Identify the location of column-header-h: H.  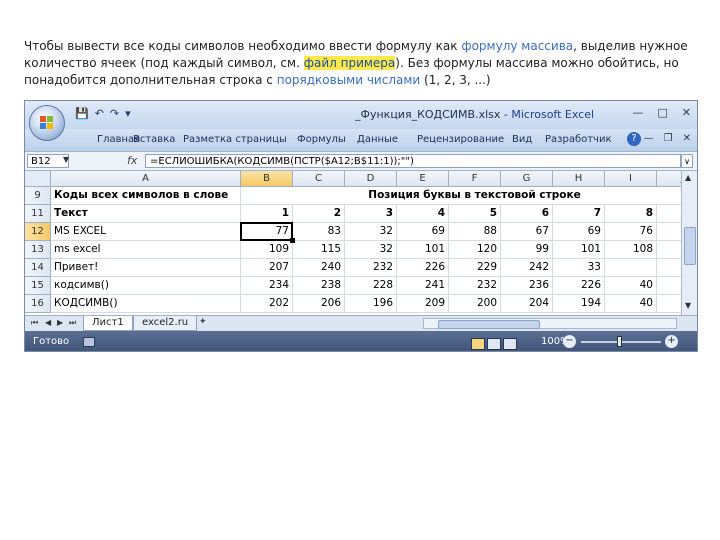
(579, 179).